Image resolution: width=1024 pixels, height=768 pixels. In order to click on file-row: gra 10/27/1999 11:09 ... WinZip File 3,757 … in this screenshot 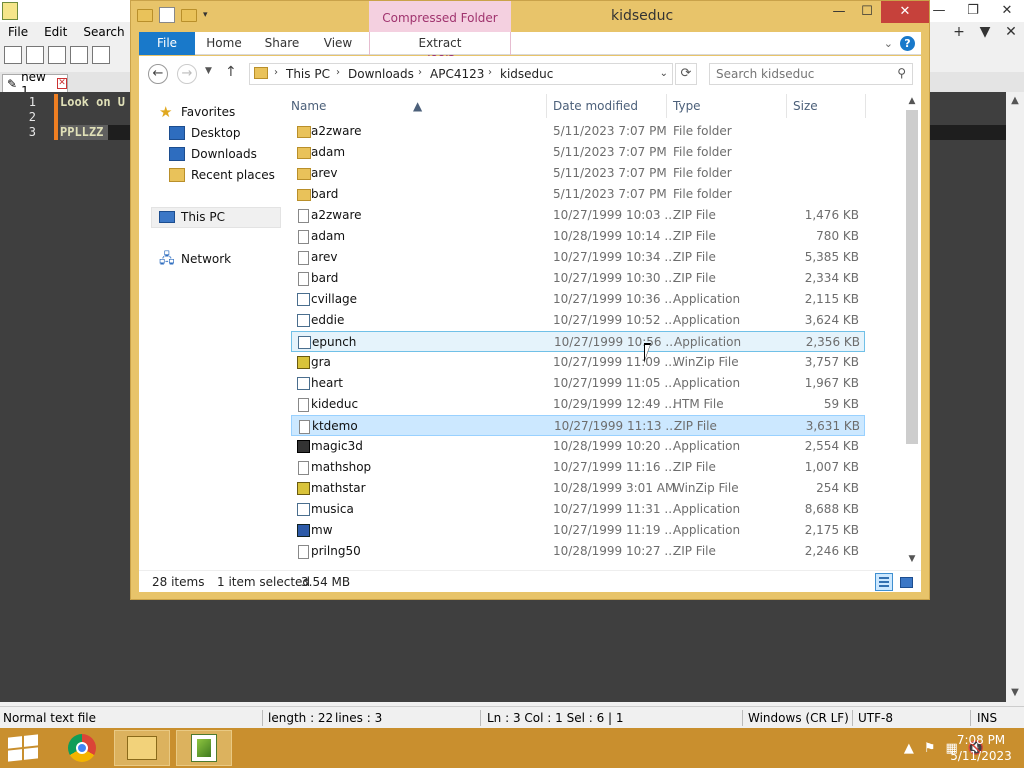, I will do `click(578, 362)`.